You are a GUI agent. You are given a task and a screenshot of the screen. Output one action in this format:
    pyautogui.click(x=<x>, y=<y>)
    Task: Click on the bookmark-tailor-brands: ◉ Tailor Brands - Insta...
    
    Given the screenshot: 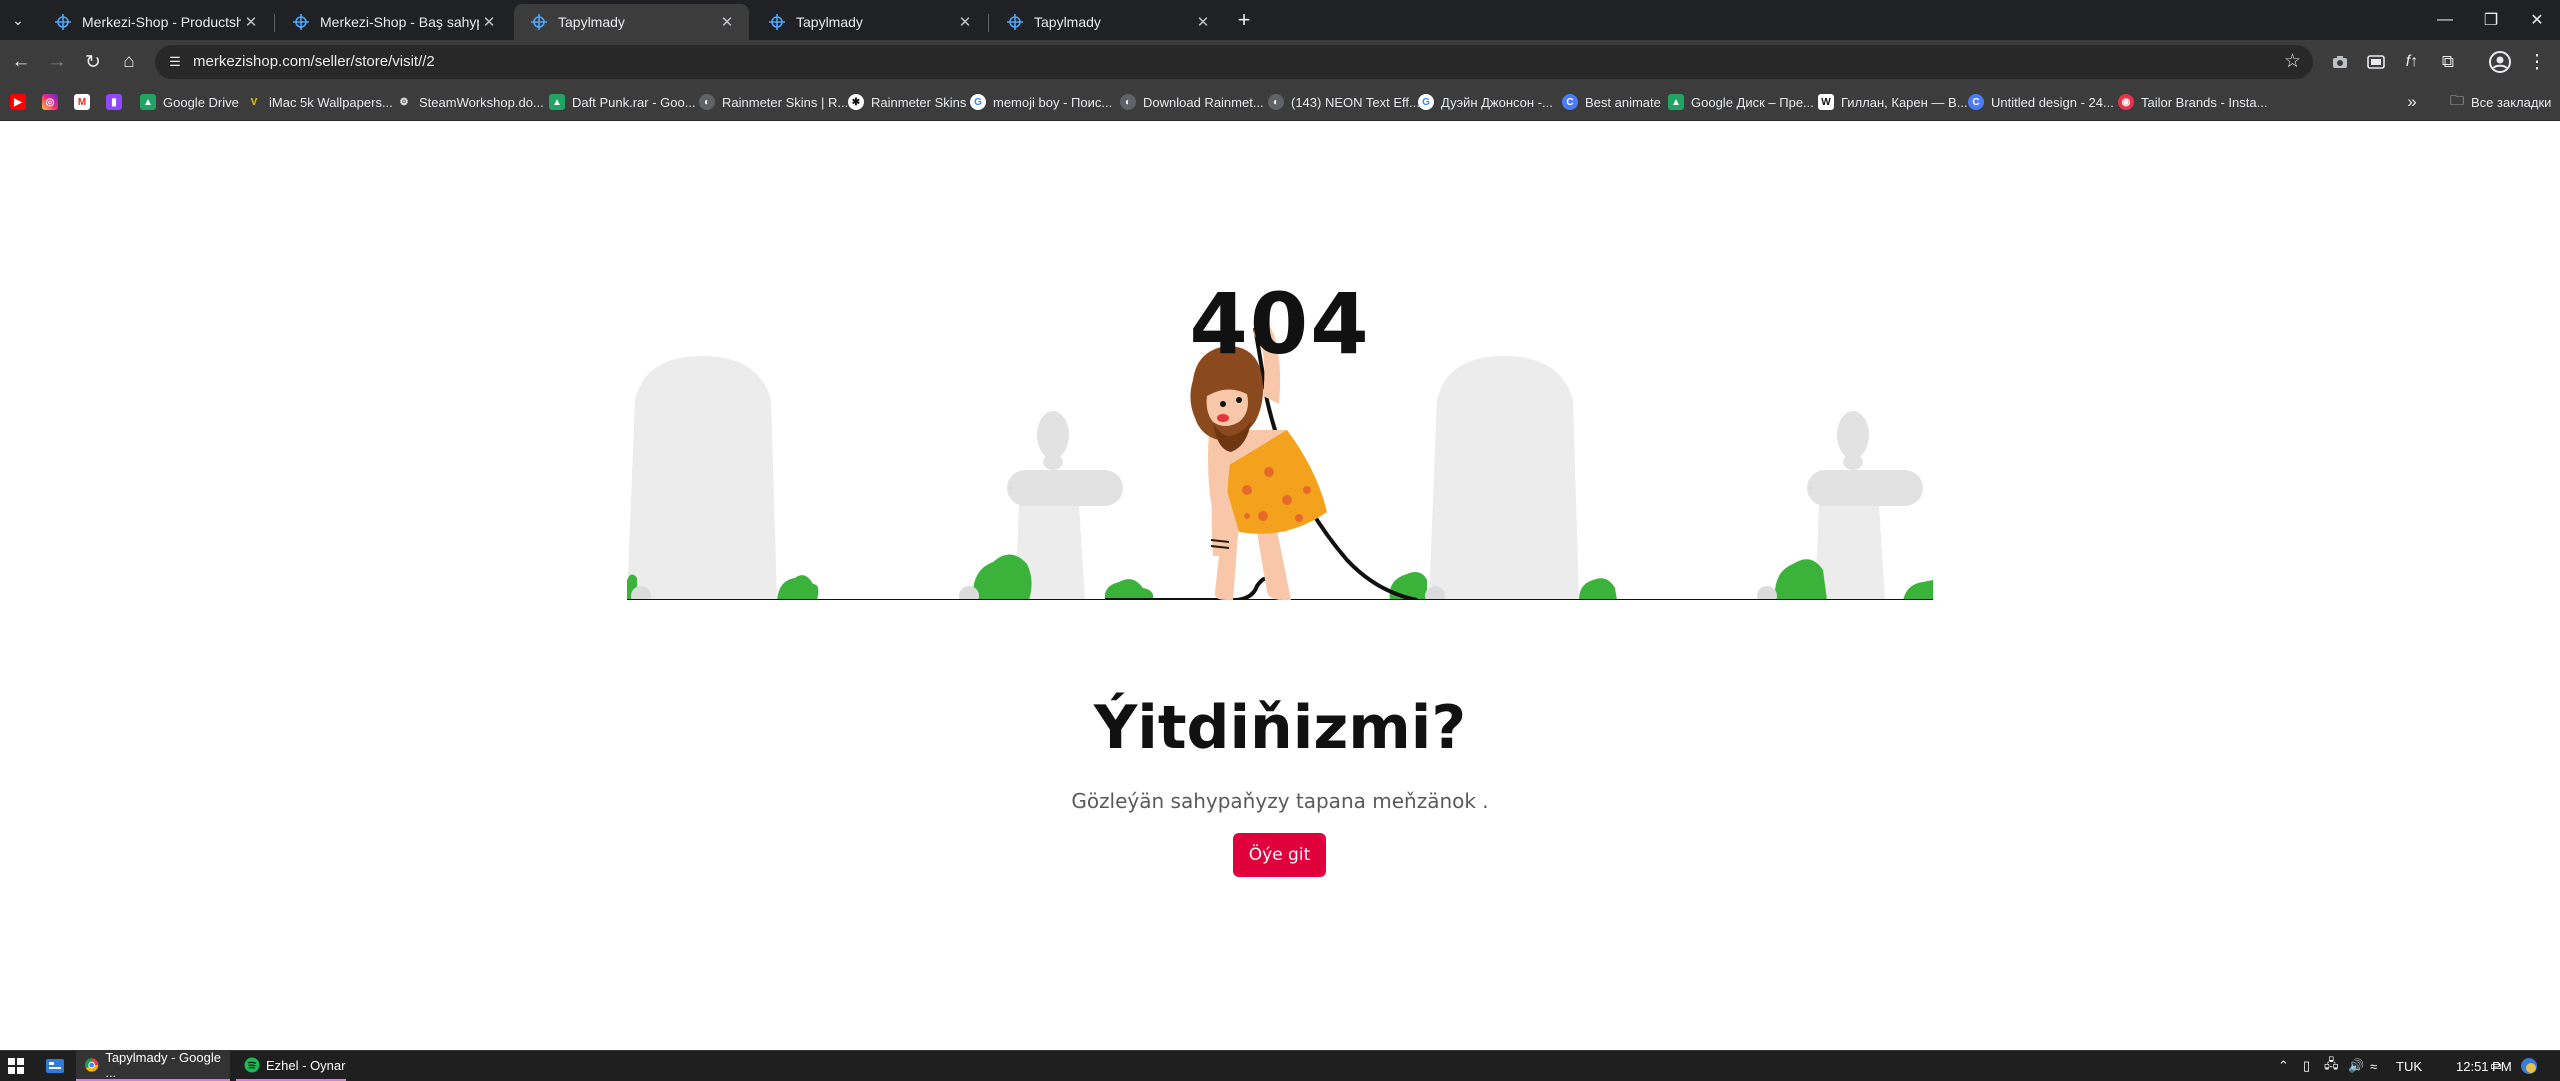 What is the action you would take?
    pyautogui.click(x=2192, y=102)
    